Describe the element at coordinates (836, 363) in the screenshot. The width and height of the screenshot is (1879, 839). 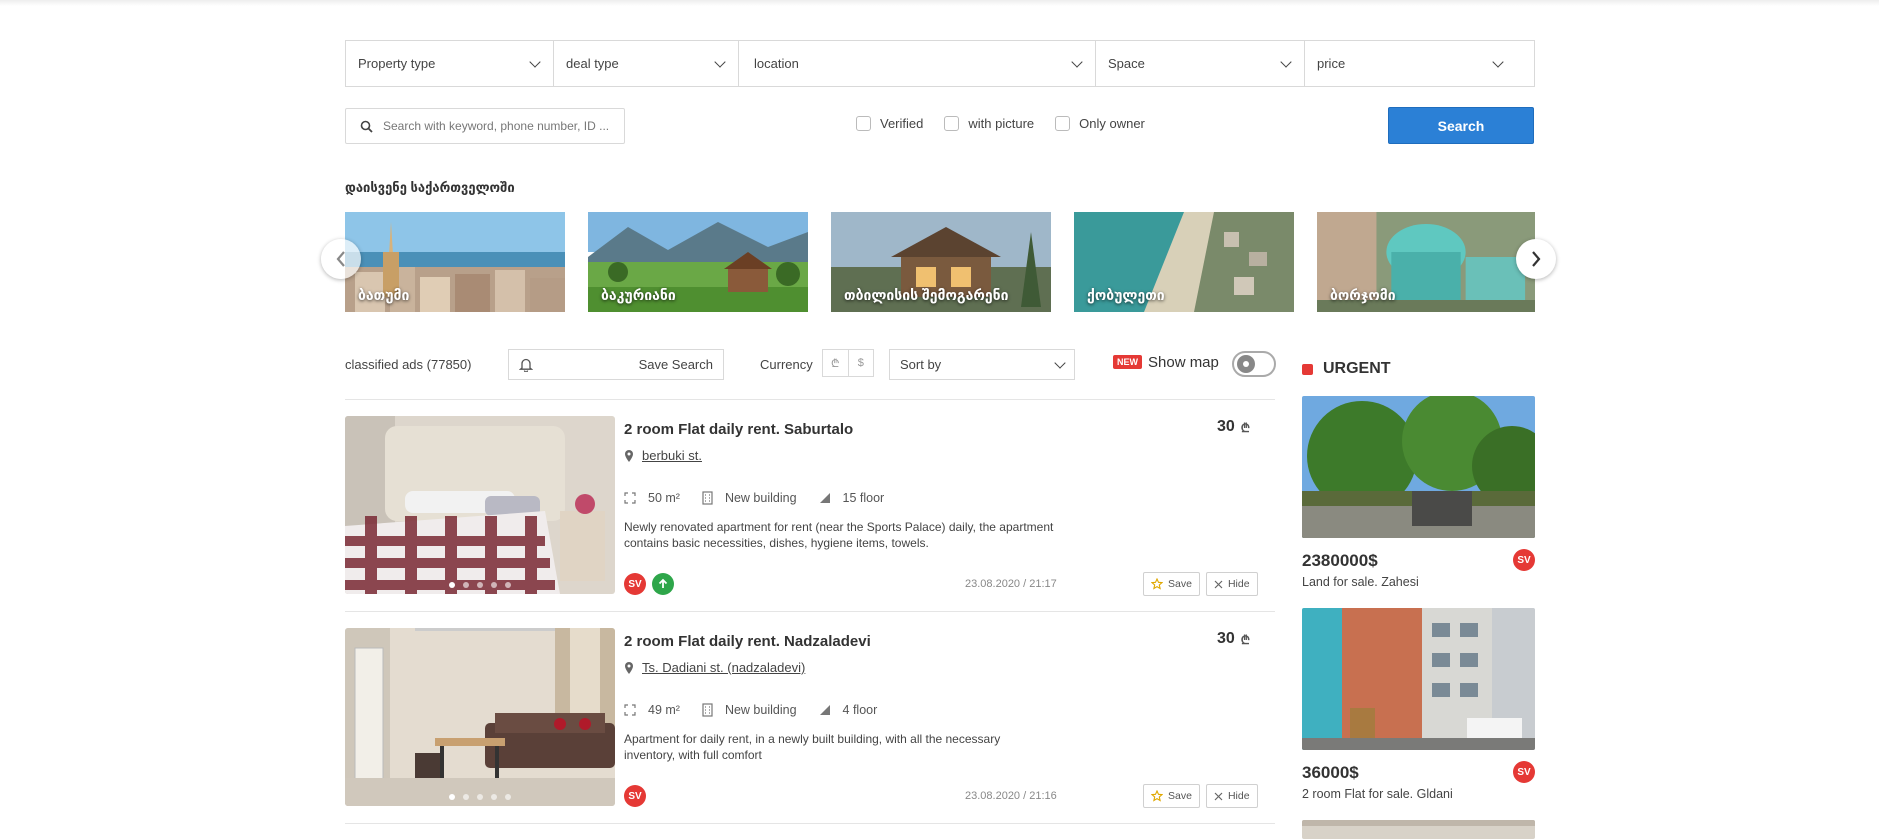
I see `currency-gel-option: ₾` at that location.